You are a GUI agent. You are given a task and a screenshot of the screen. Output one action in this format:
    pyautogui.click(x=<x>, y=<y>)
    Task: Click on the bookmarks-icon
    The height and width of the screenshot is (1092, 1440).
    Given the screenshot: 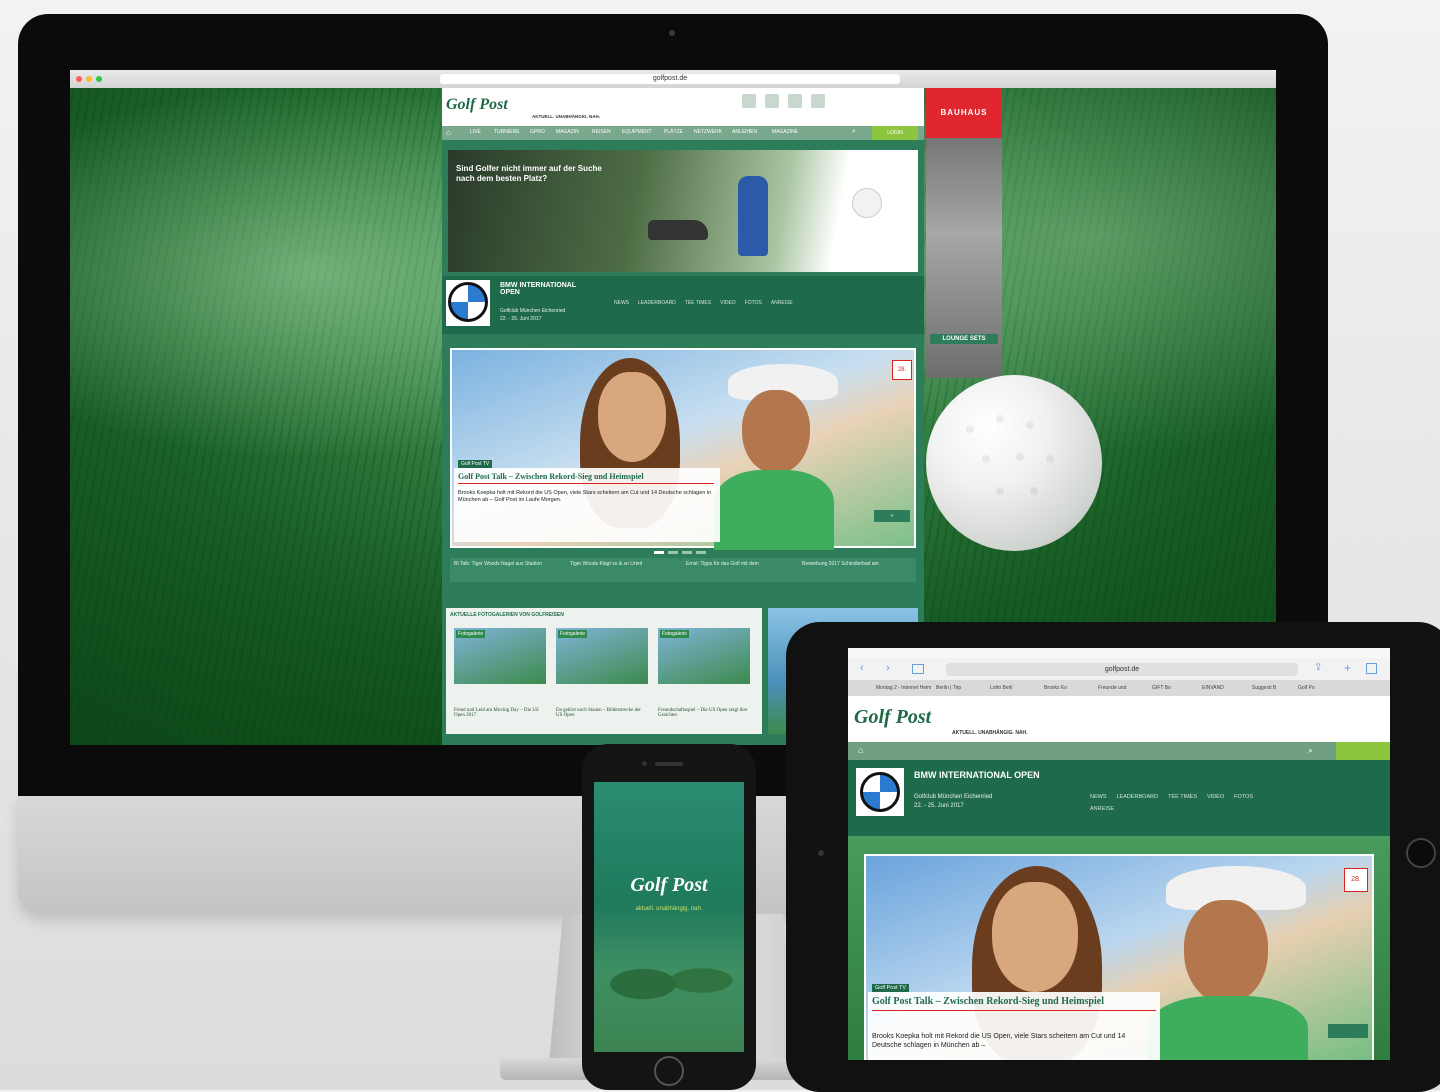 What is the action you would take?
    pyautogui.click(x=918, y=669)
    